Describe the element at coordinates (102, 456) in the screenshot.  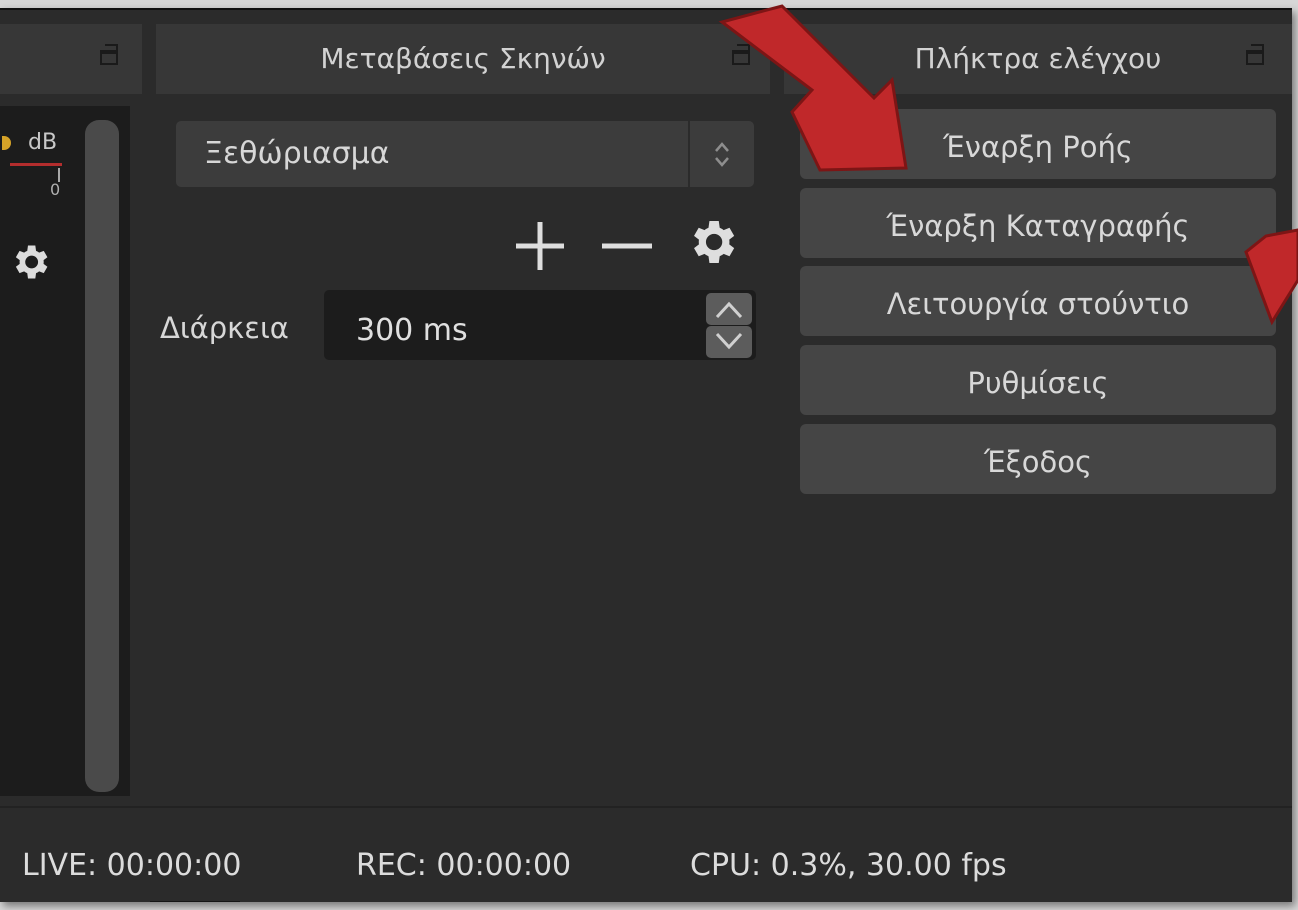
I see `volume-slider` at that location.